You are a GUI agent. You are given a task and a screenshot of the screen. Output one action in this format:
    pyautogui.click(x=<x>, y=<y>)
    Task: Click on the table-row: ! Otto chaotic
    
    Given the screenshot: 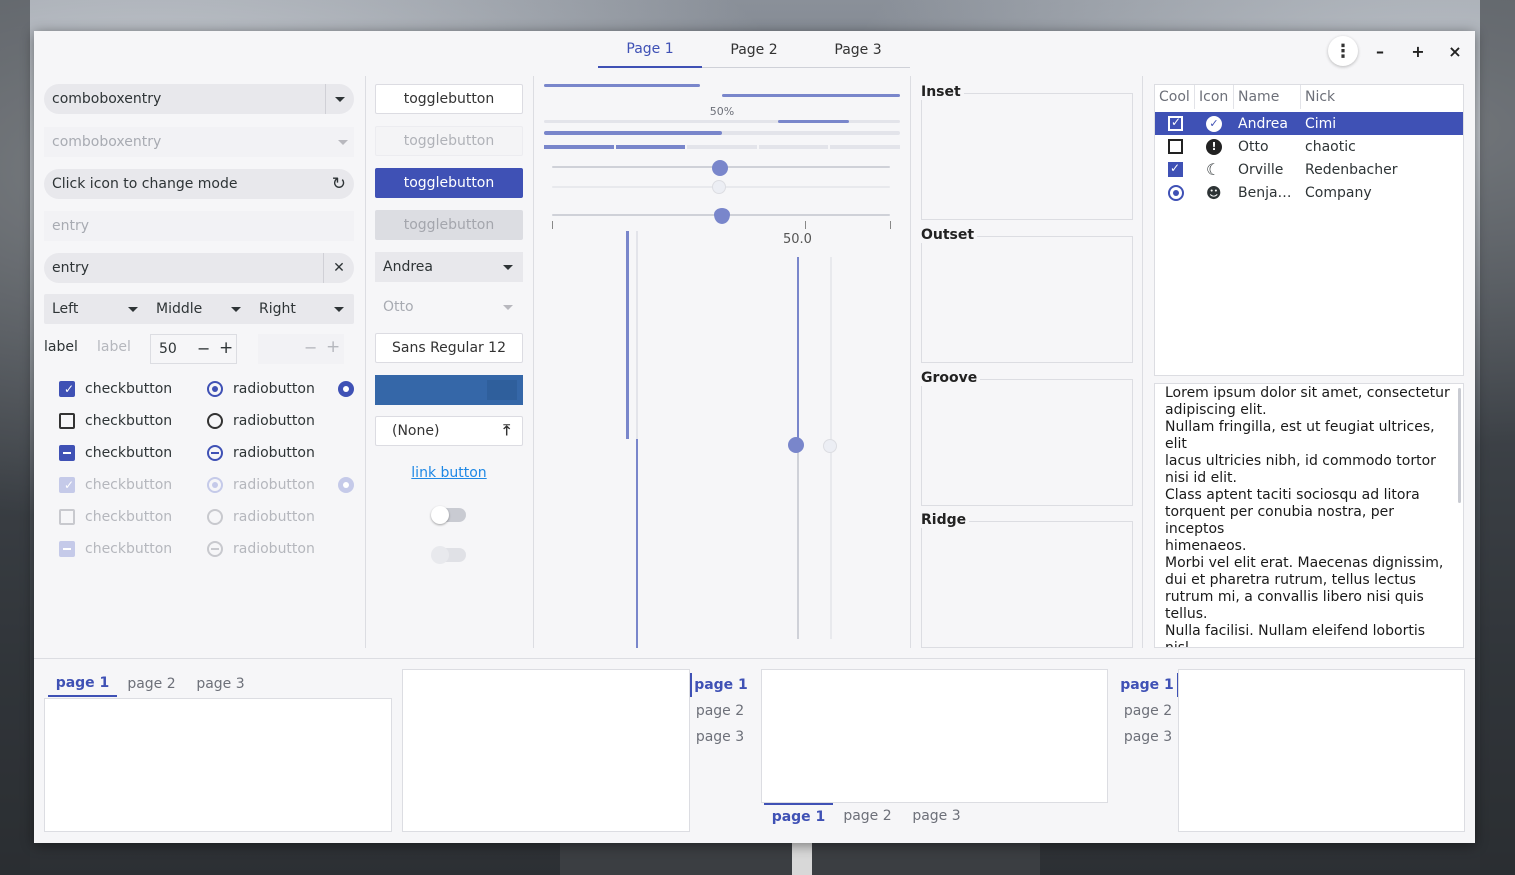 What is the action you would take?
    pyautogui.click(x=1309, y=146)
    